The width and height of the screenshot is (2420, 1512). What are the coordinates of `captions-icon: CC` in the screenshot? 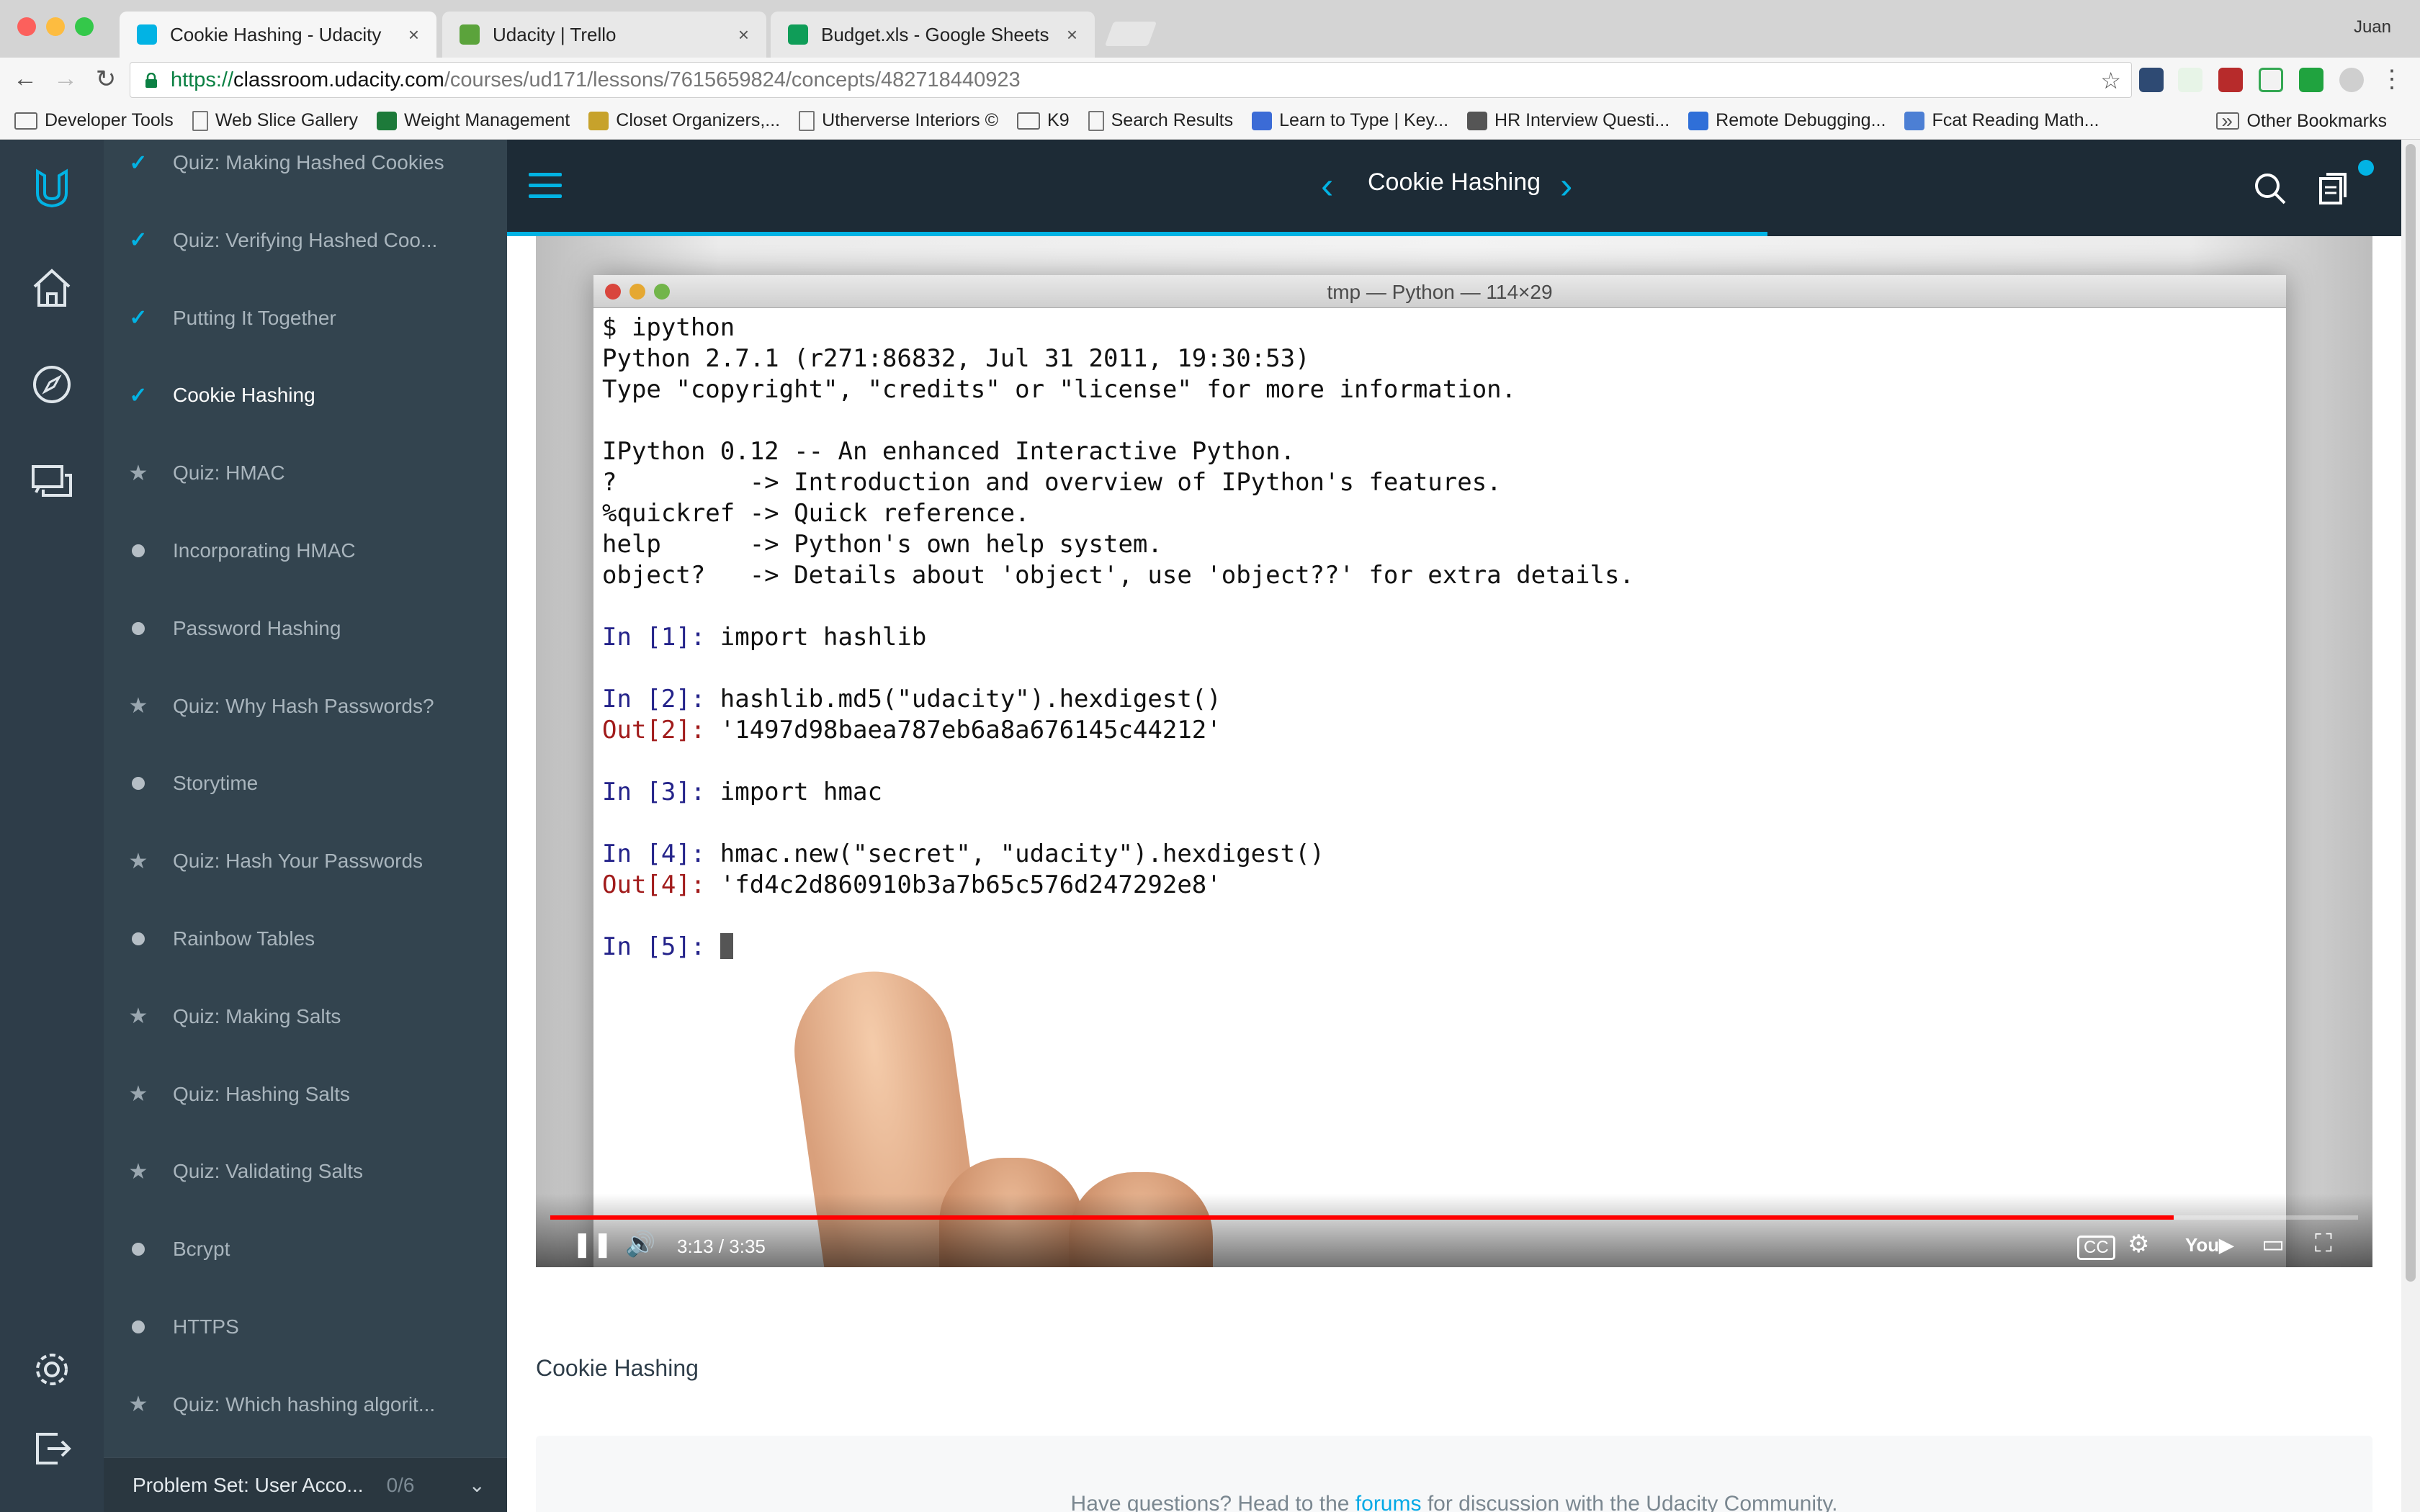 It's located at (2096, 1248).